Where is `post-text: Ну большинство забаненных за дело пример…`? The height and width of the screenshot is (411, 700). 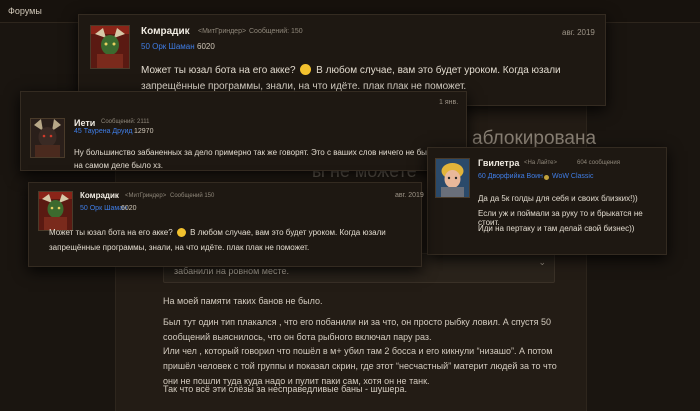
post-text: Ну большинство забаненных за дело пример… is located at coordinates (263, 159).